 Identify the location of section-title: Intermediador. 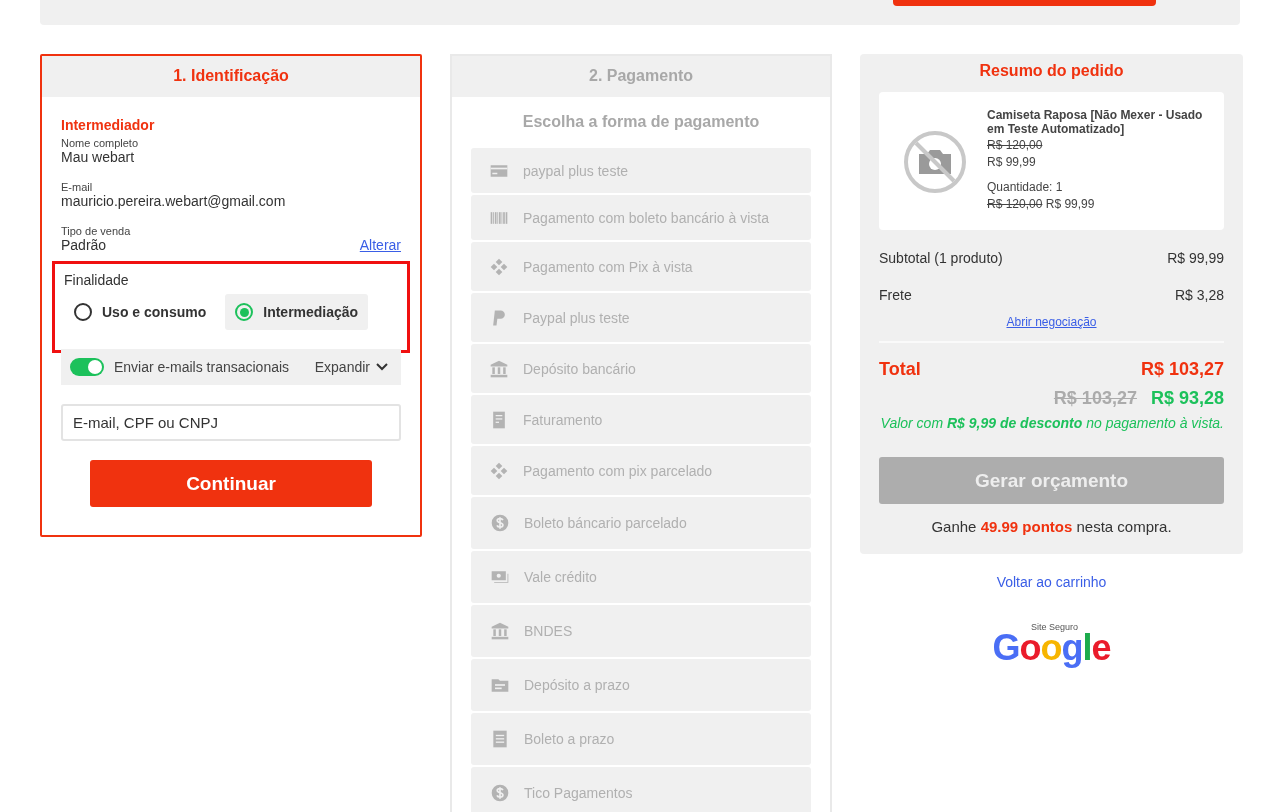
(108, 125).